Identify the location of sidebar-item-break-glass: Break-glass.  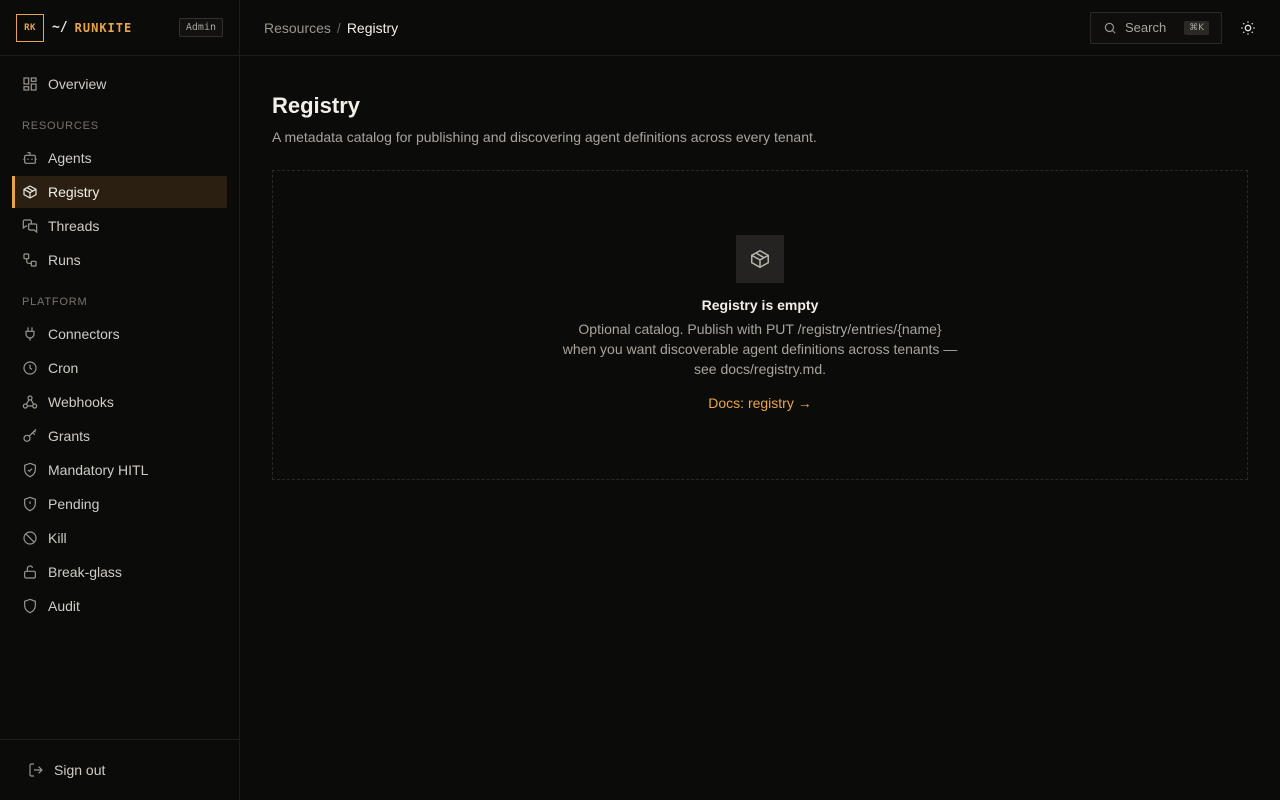
(119, 572).